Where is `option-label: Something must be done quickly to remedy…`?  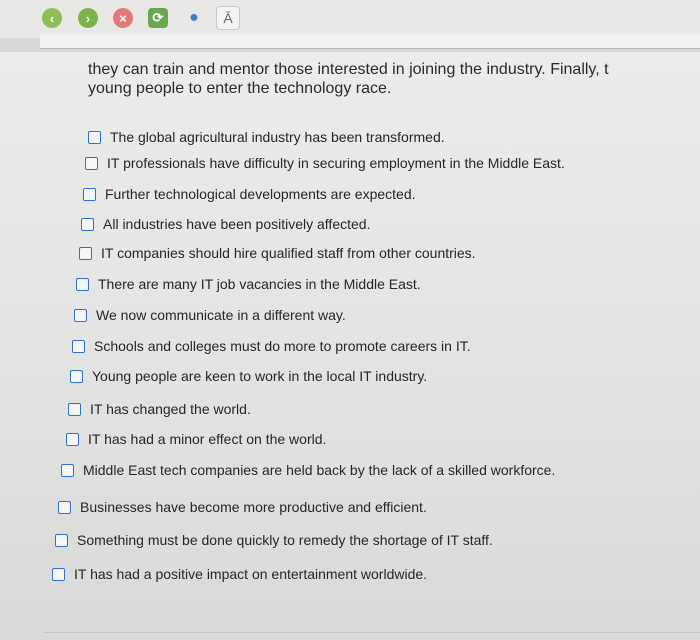
option-label: Something must be done quickly to remedy… is located at coordinates (285, 540).